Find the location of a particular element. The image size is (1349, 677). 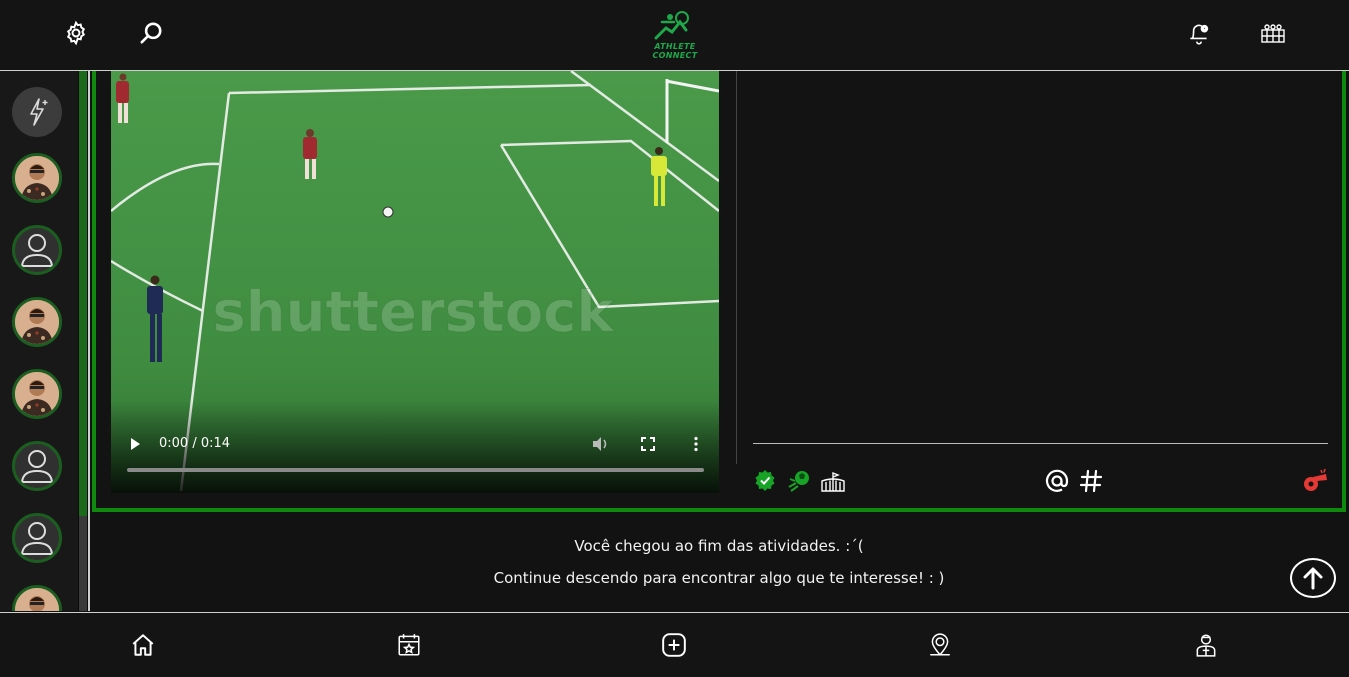

scroll-to-top-button is located at coordinates (1313, 578).